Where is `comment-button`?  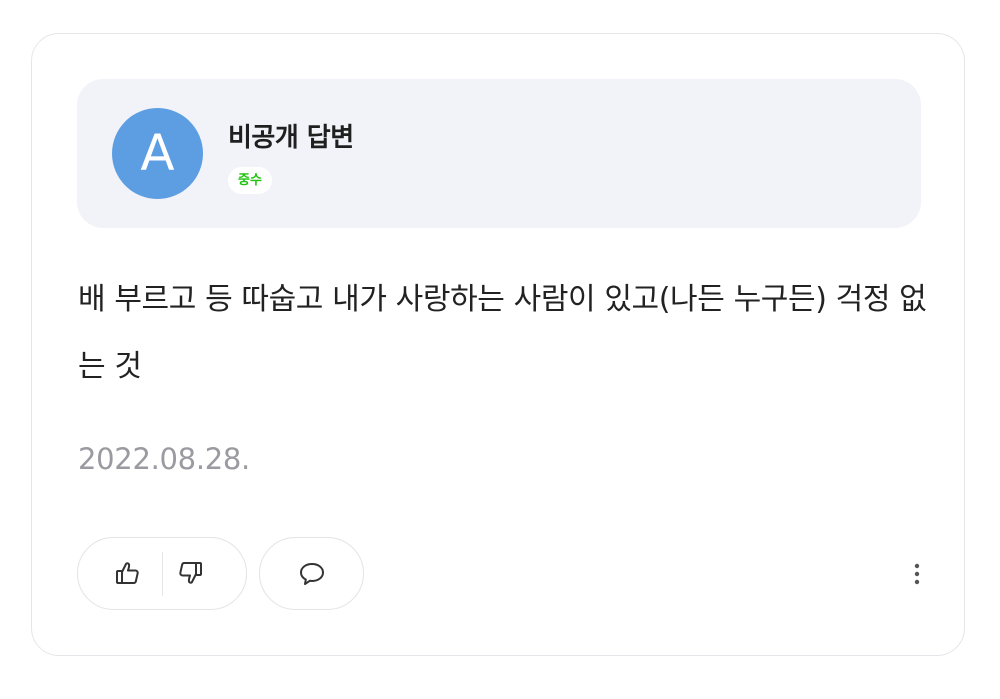 comment-button is located at coordinates (311, 573).